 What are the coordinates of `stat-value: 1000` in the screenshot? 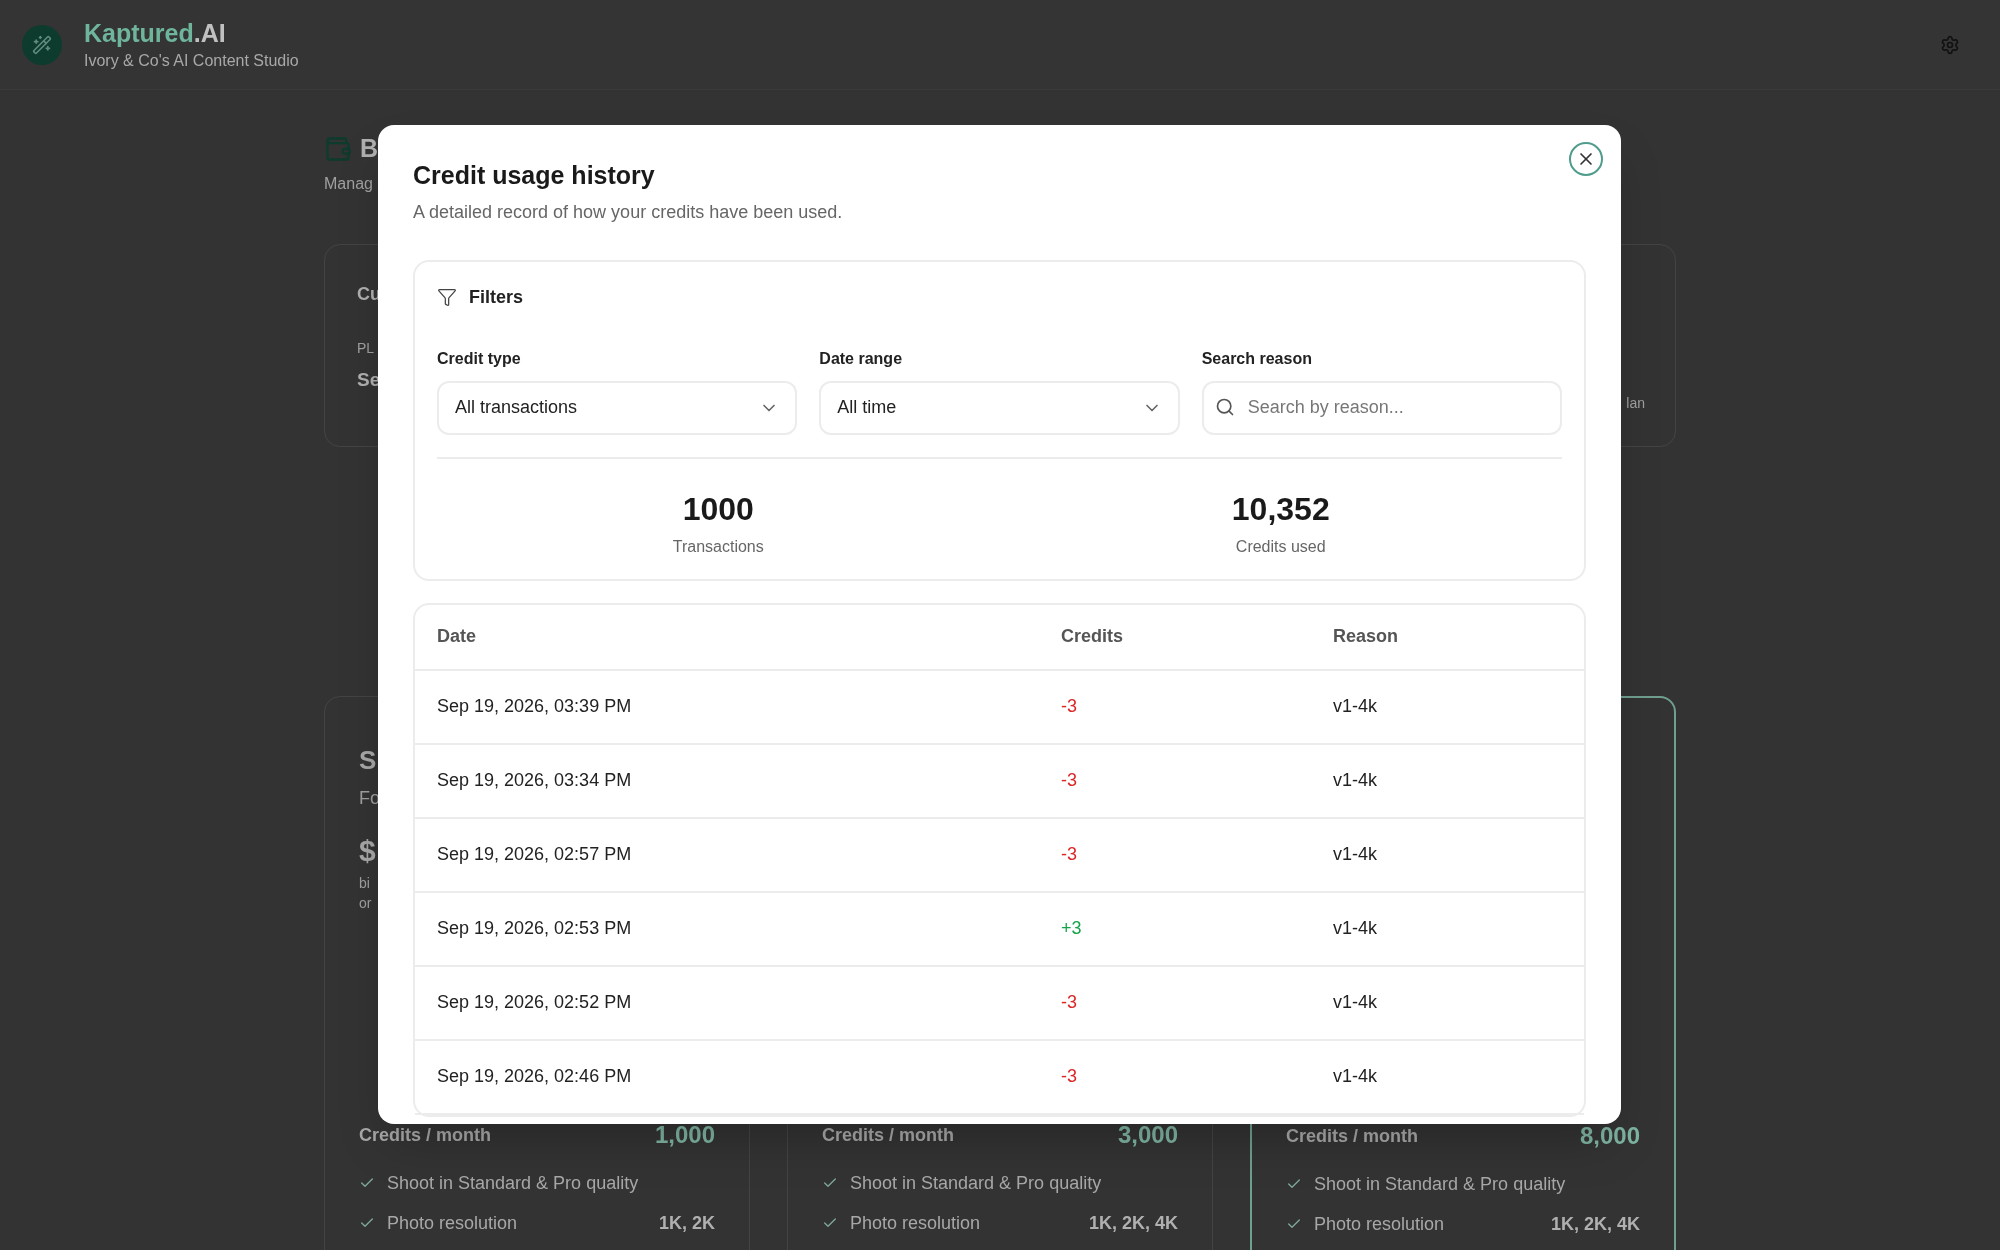 It's located at (718, 508).